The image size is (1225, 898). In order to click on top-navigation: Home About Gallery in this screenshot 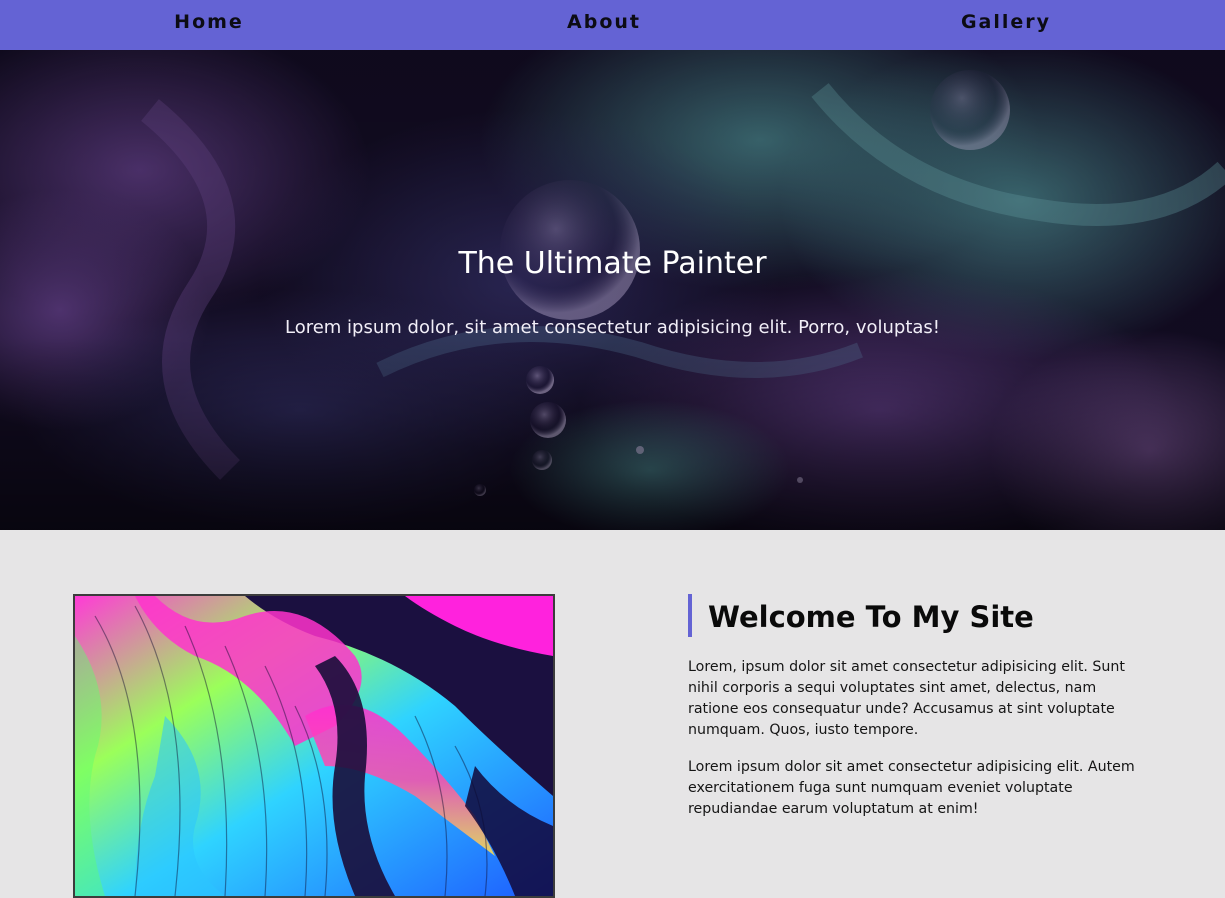, I will do `click(612, 25)`.